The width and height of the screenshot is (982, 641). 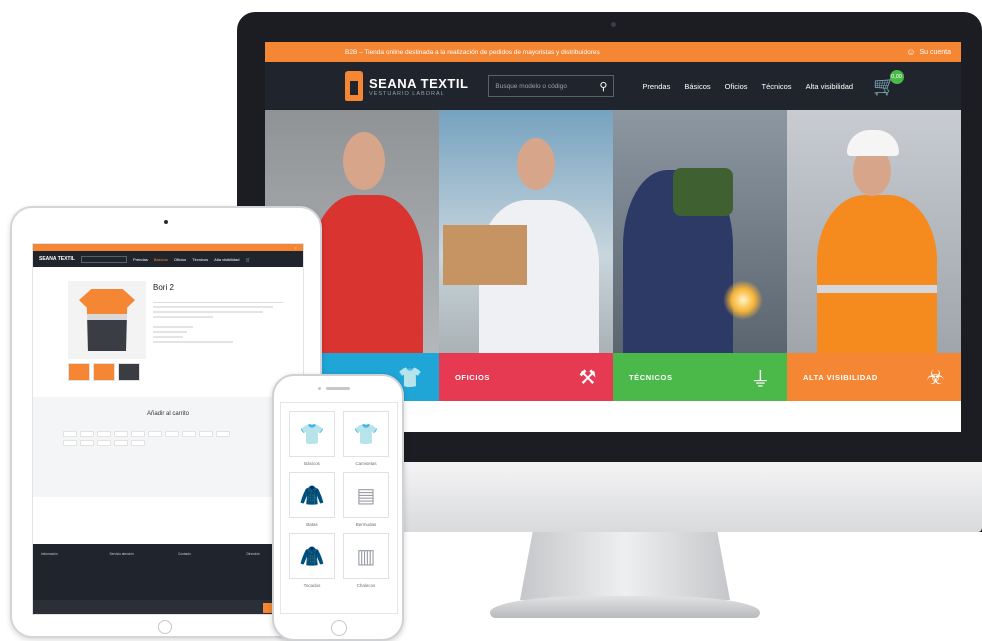 I want to click on hero-photo-high-visibility, so click(x=874, y=231).